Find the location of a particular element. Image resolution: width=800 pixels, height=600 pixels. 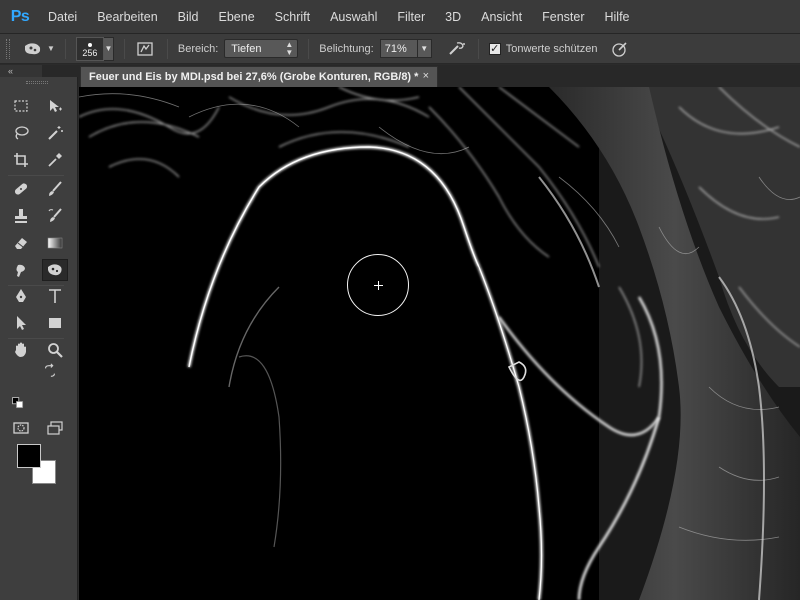

magic-wand-tool is located at coordinates (55, 133).